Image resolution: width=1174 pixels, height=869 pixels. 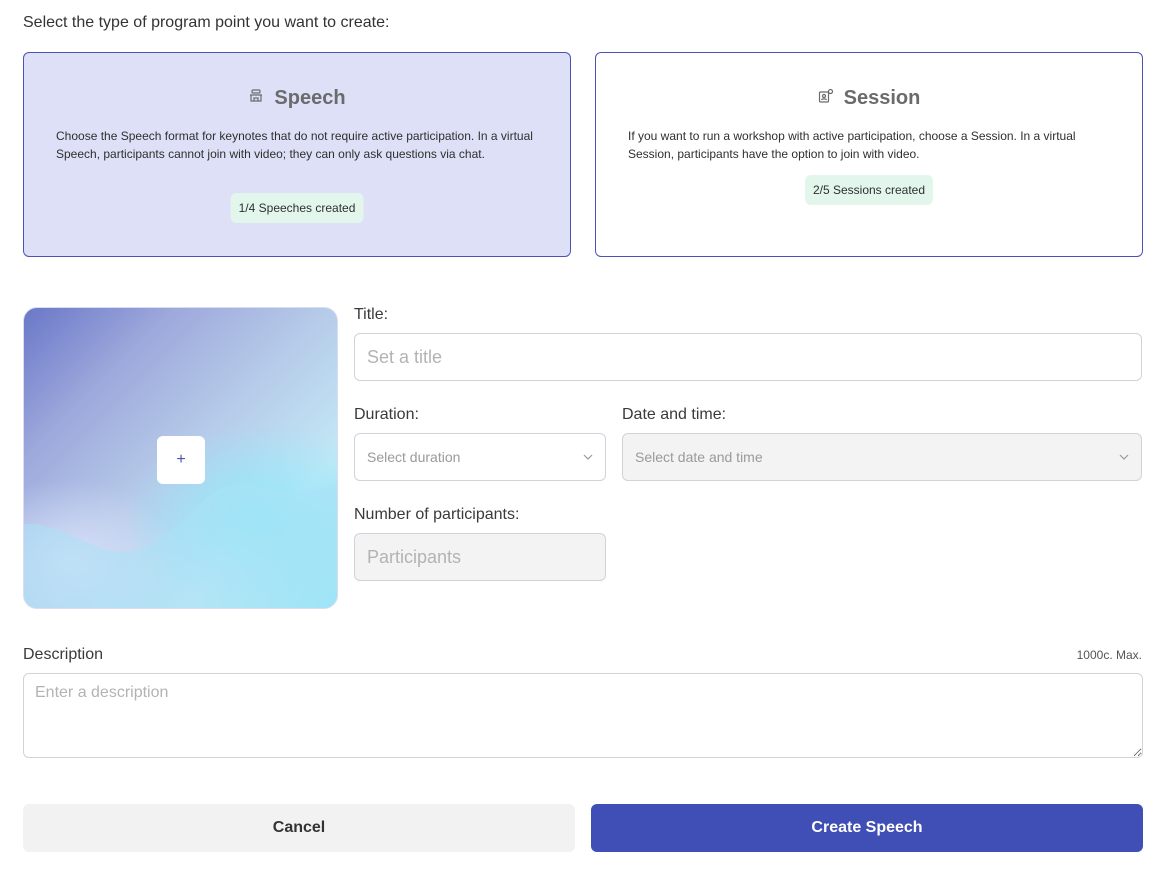 What do you see at coordinates (826, 98) in the screenshot?
I see `session-icon` at bounding box center [826, 98].